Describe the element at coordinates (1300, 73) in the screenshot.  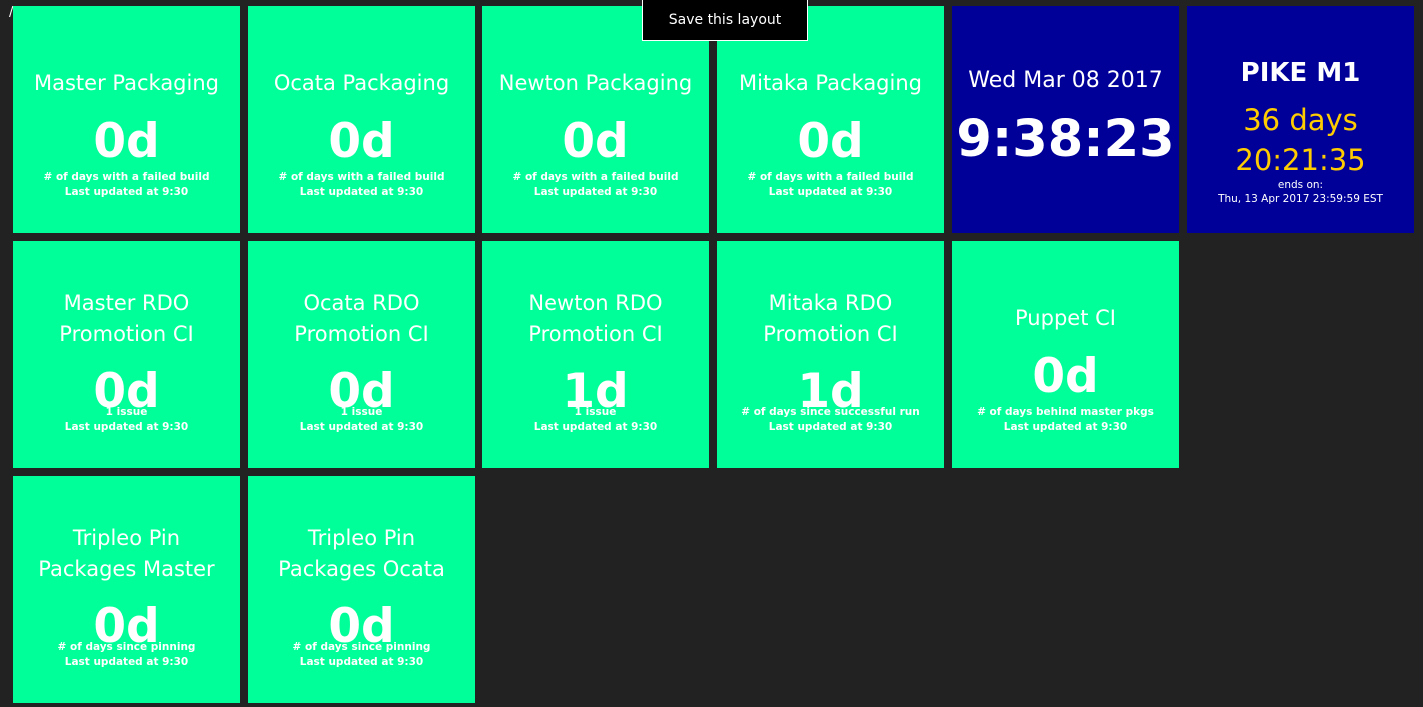
I see `countdown-title: PIKE M1` at that location.